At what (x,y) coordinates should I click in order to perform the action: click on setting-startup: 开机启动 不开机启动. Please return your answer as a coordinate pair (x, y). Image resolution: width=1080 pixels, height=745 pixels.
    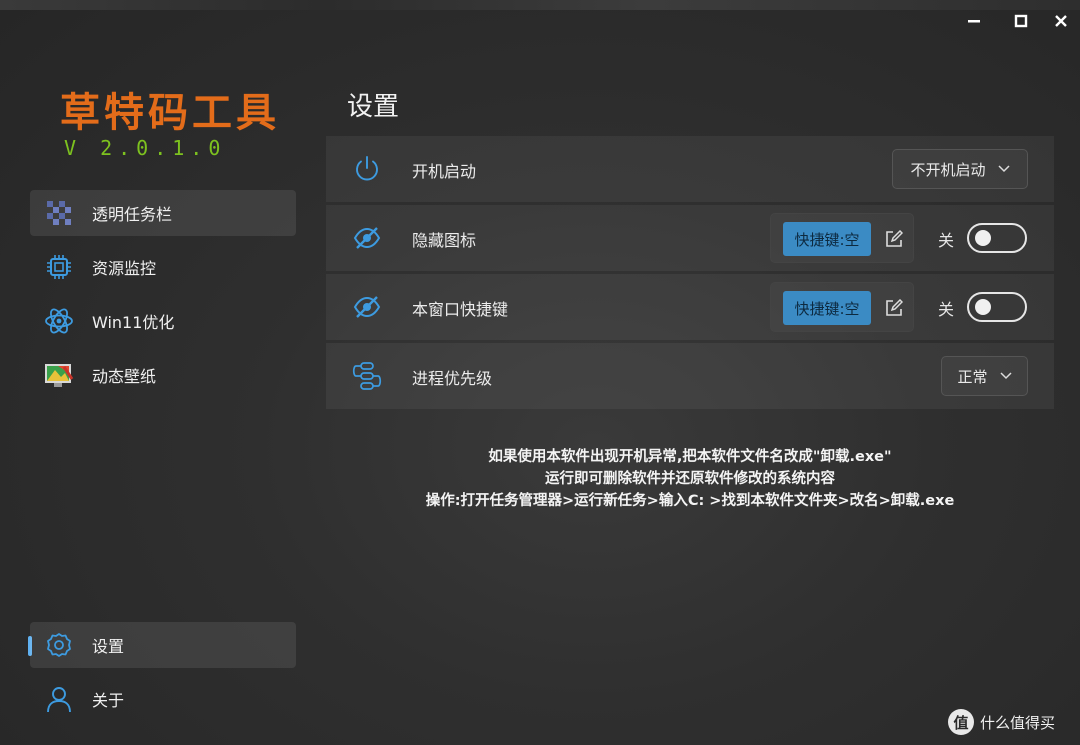
    Looking at the image, I should click on (690, 169).